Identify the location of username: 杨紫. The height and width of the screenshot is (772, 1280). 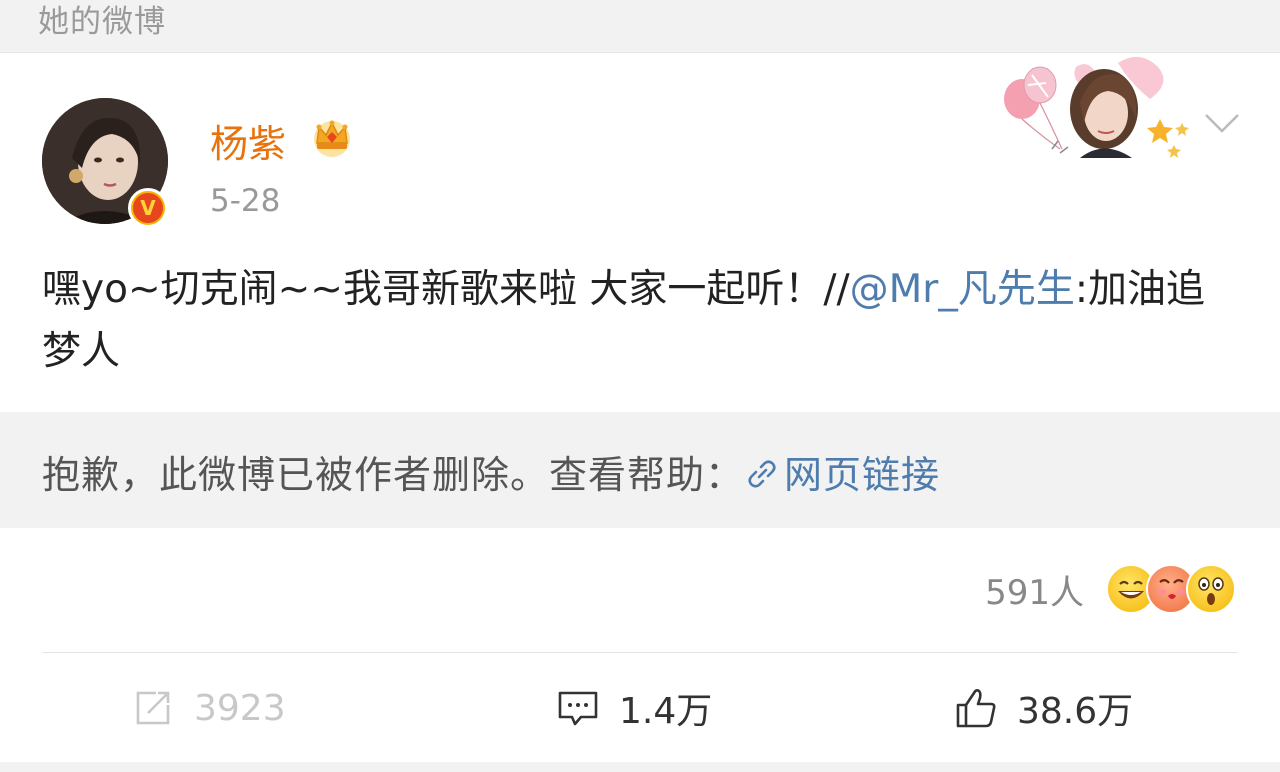
(248, 140).